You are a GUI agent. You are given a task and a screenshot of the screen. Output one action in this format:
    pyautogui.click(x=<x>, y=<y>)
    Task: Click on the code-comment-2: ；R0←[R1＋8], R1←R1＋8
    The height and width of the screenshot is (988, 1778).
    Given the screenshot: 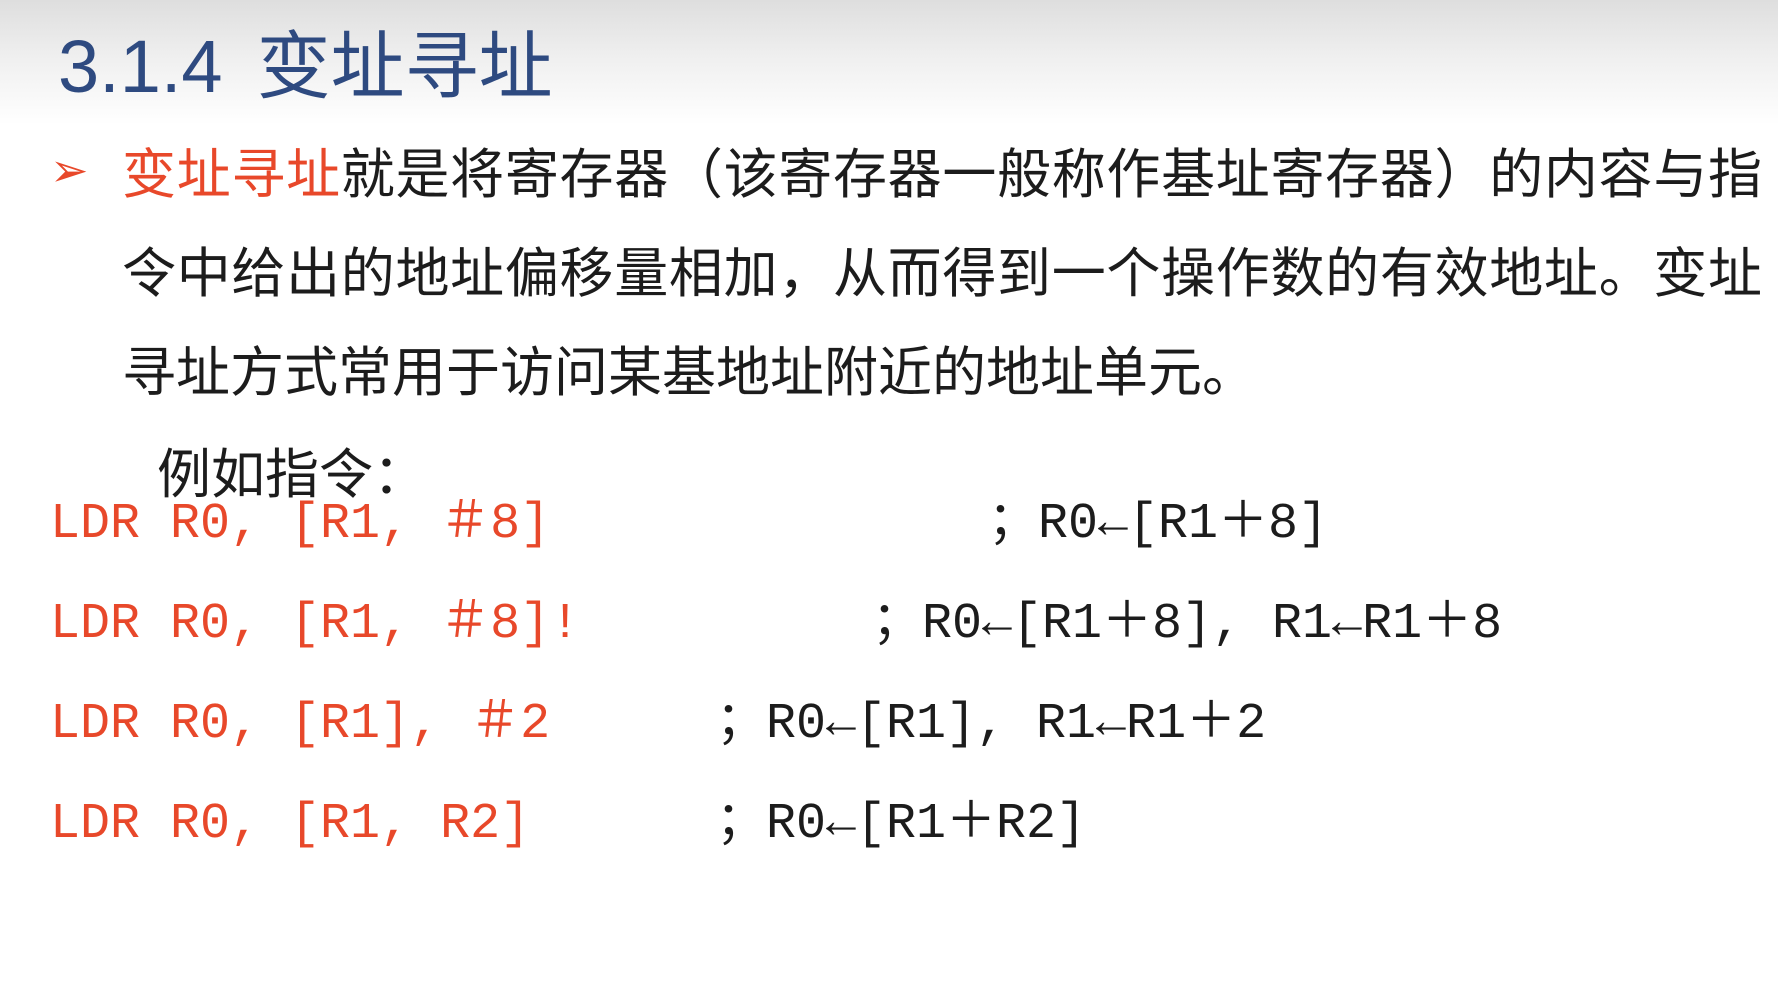 What is the action you would take?
    pyautogui.click(x=1187, y=624)
    